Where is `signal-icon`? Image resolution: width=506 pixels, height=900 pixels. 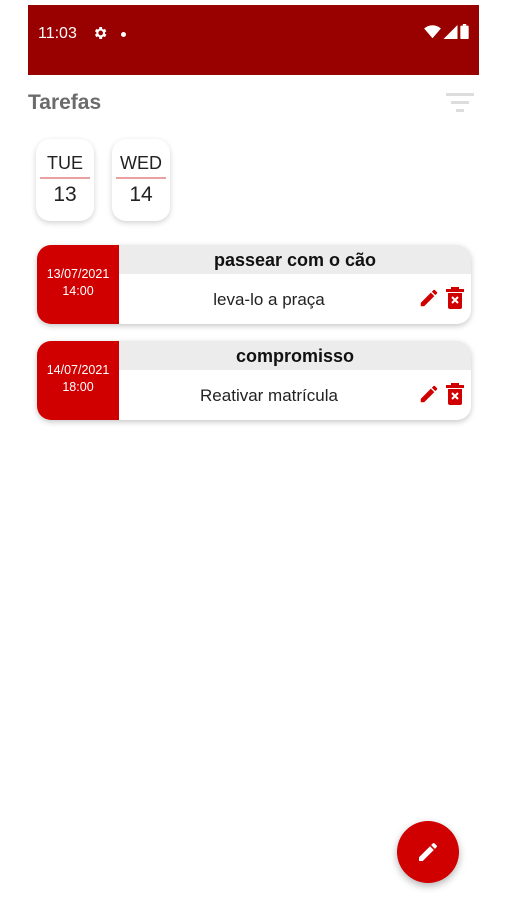 signal-icon is located at coordinates (450, 31).